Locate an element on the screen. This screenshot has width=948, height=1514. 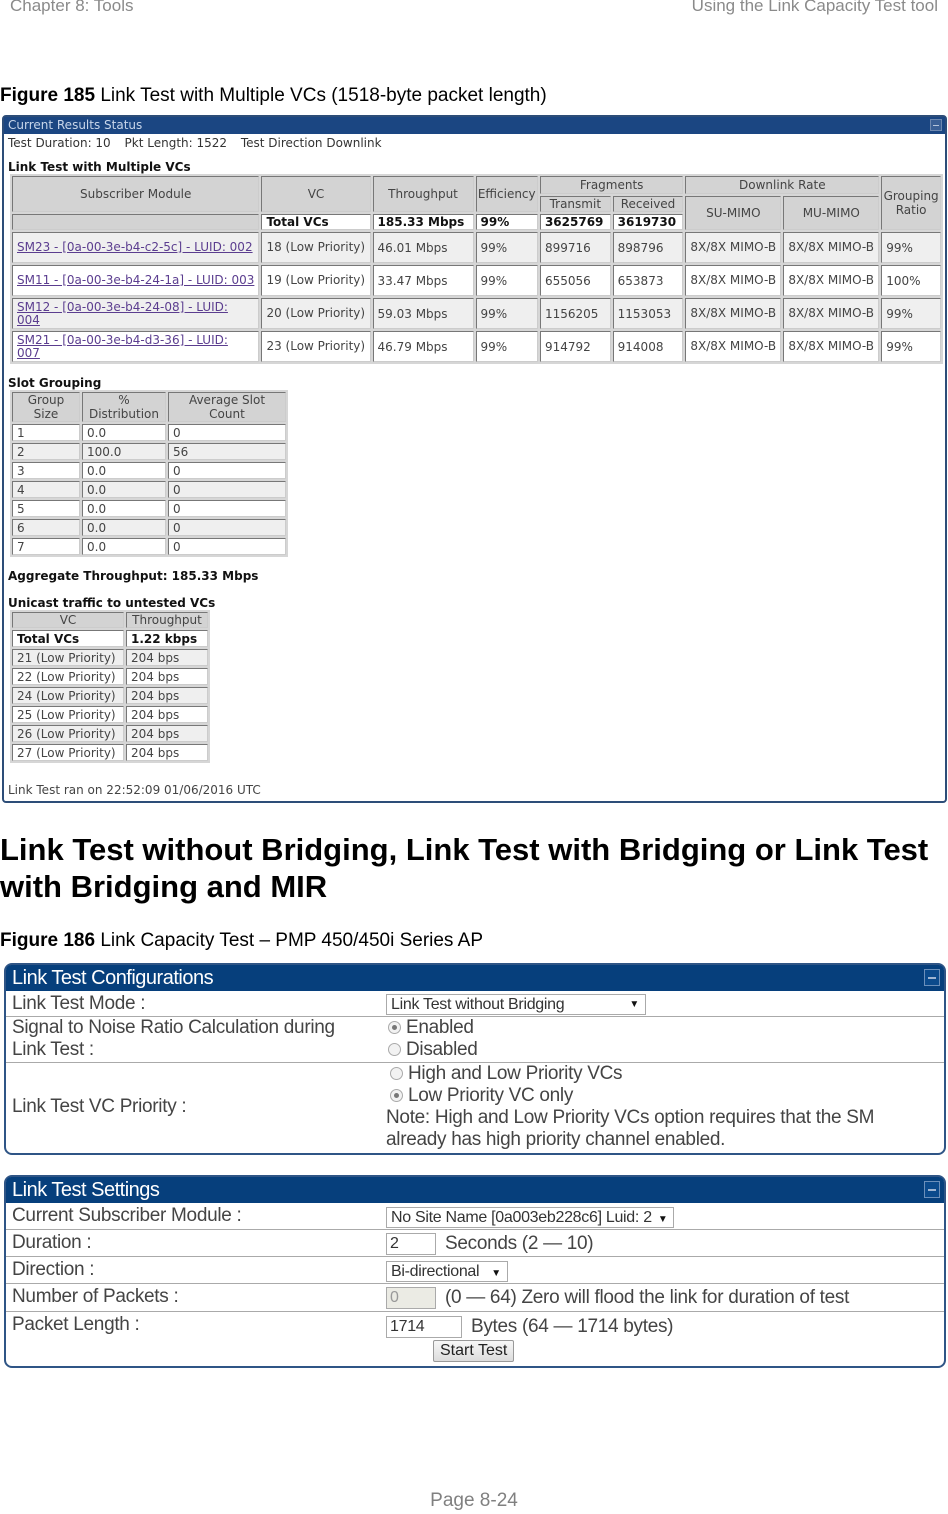
group-size-cell: 1 is located at coordinates (46, 432).